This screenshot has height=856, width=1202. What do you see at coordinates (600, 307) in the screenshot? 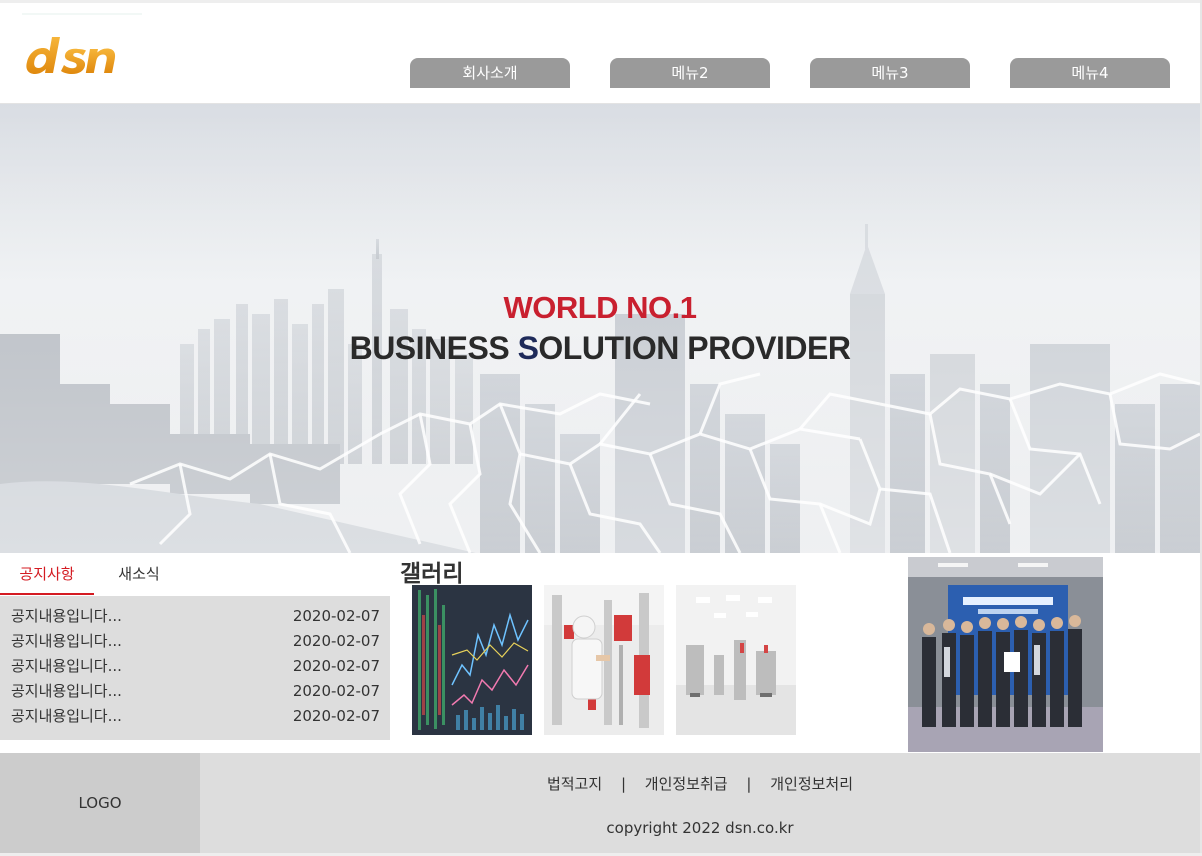
I see `hero-headline: WORLD NO.1` at bounding box center [600, 307].